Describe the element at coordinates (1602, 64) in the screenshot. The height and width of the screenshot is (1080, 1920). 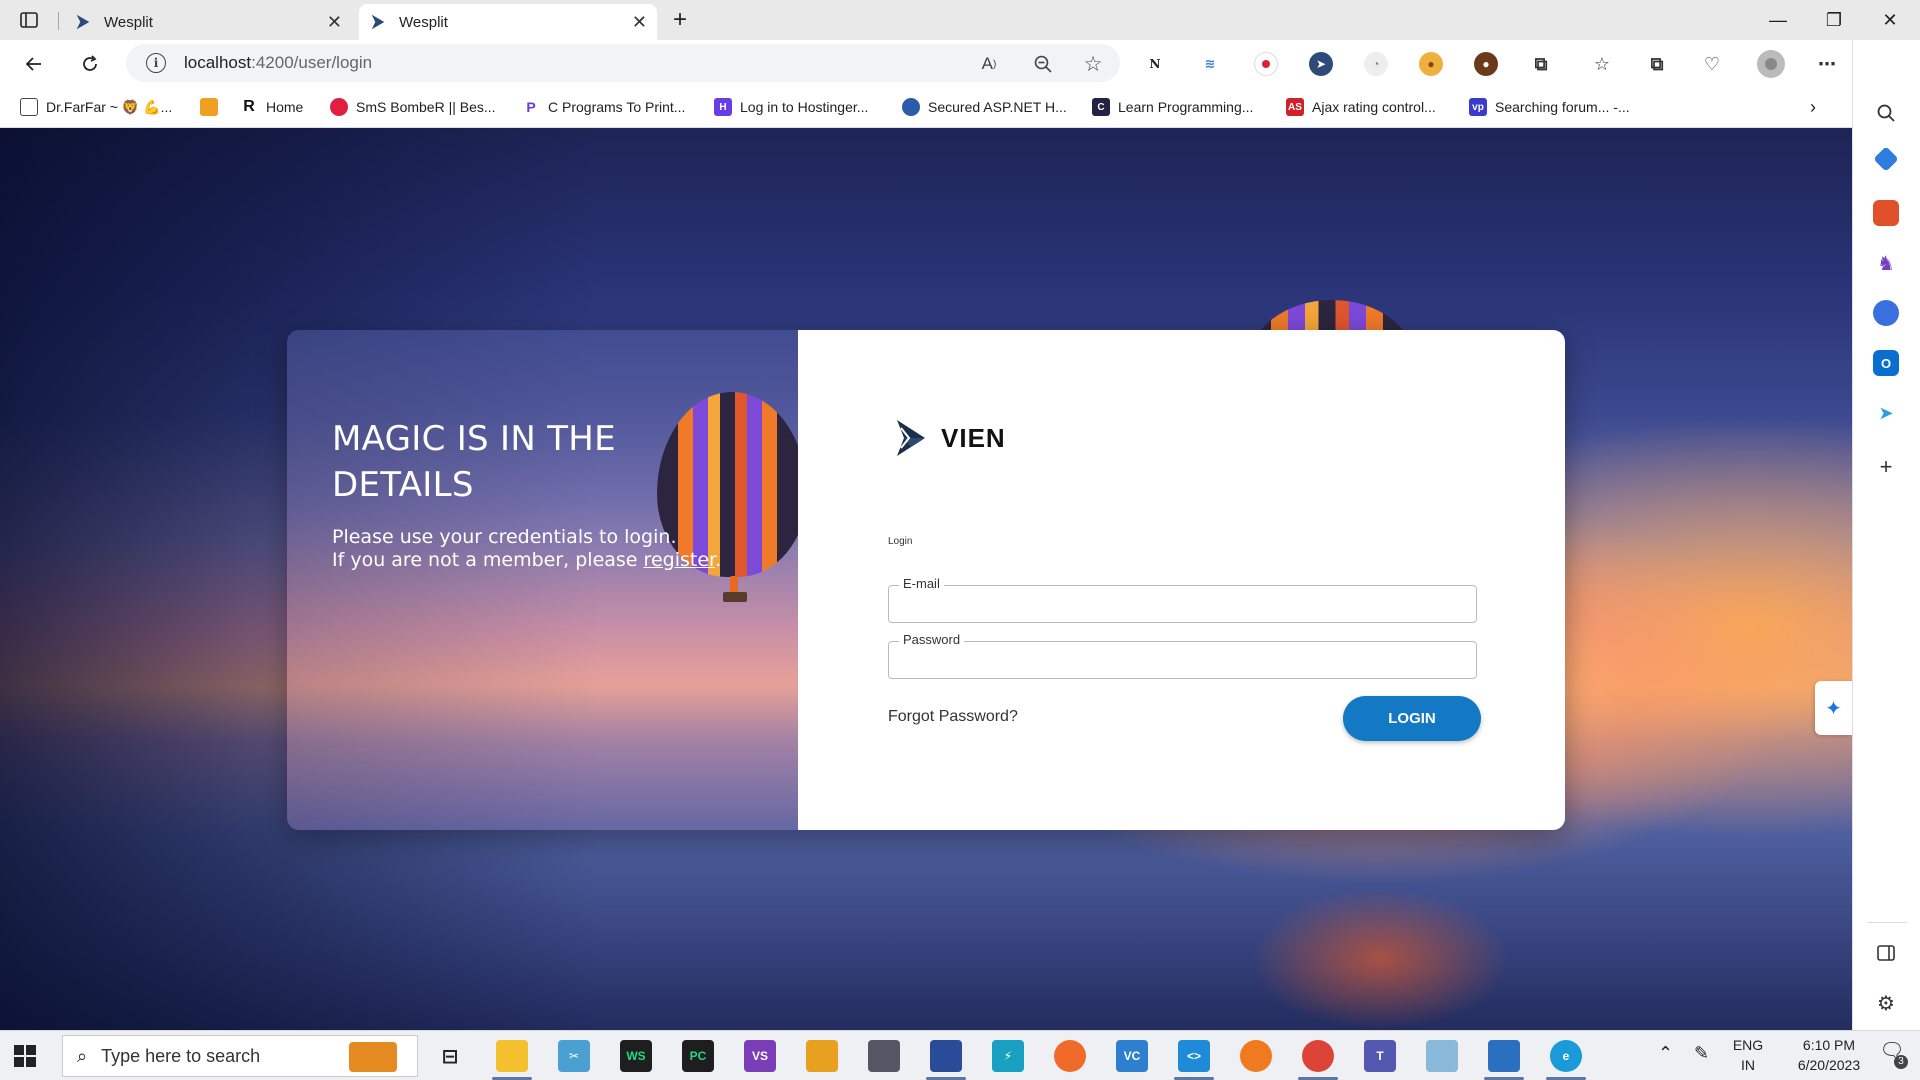
I see `favorites-icon: ☆` at that location.